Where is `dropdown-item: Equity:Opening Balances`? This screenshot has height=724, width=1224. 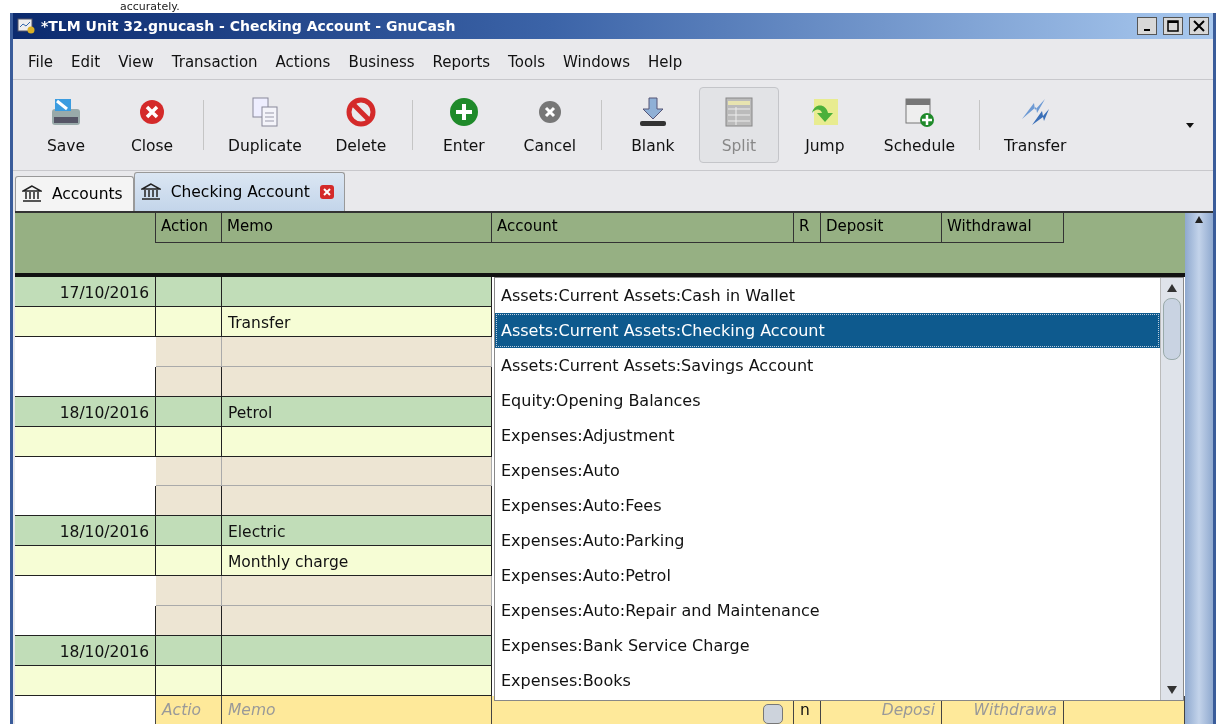
dropdown-item: Equity:Opening Balances is located at coordinates (827, 400).